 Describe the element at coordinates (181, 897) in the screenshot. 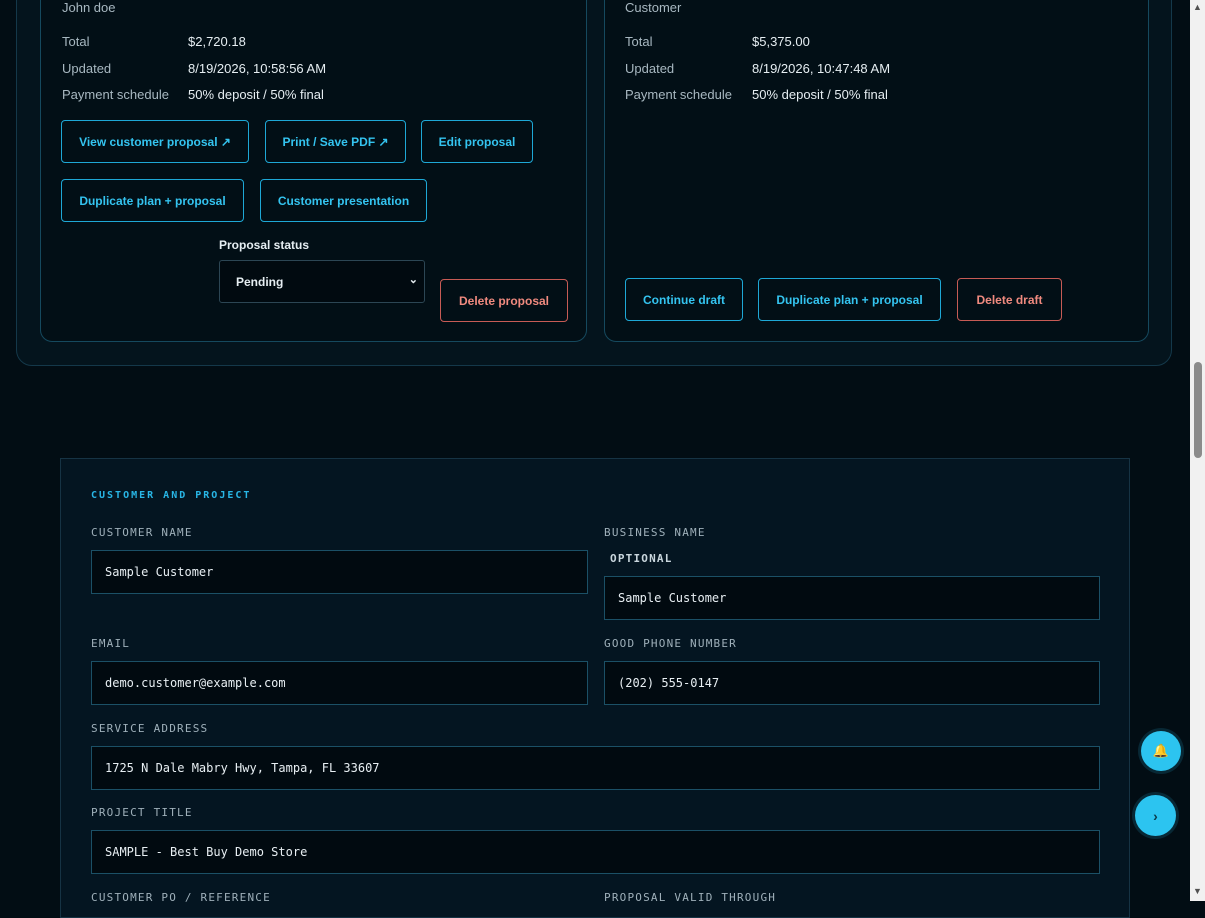

I see `customer-po-label: CUSTOMER PO / REFERENCE` at that location.